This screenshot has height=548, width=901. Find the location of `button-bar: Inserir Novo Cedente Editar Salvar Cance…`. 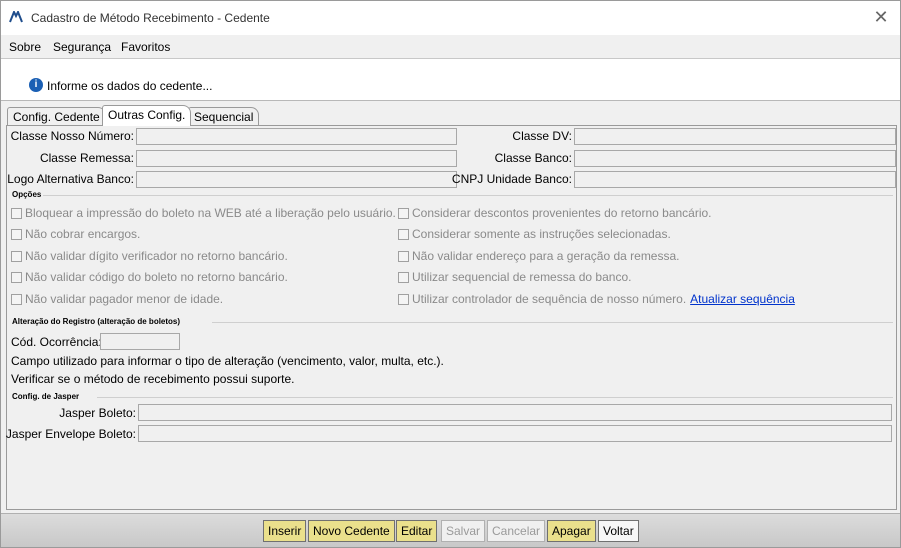

button-bar: Inserir Novo Cedente Editar Salvar Cance… is located at coordinates (450, 530).